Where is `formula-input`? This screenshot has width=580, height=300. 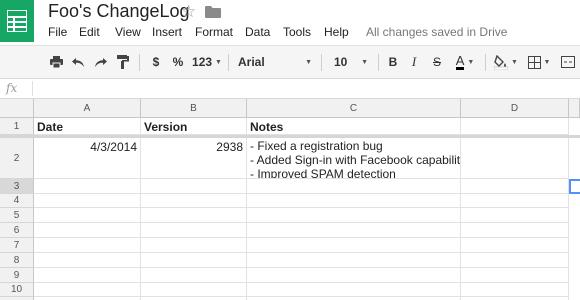 formula-input is located at coordinates (306, 88).